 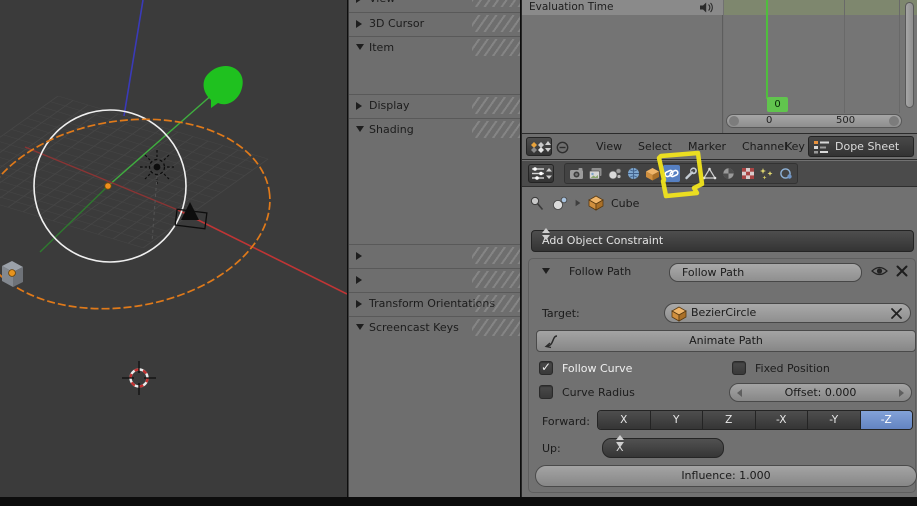 What do you see at coordinates (769, 120) in the screenshot?
I see `scroll-range-start: 0` at bounding box center [769, 120].